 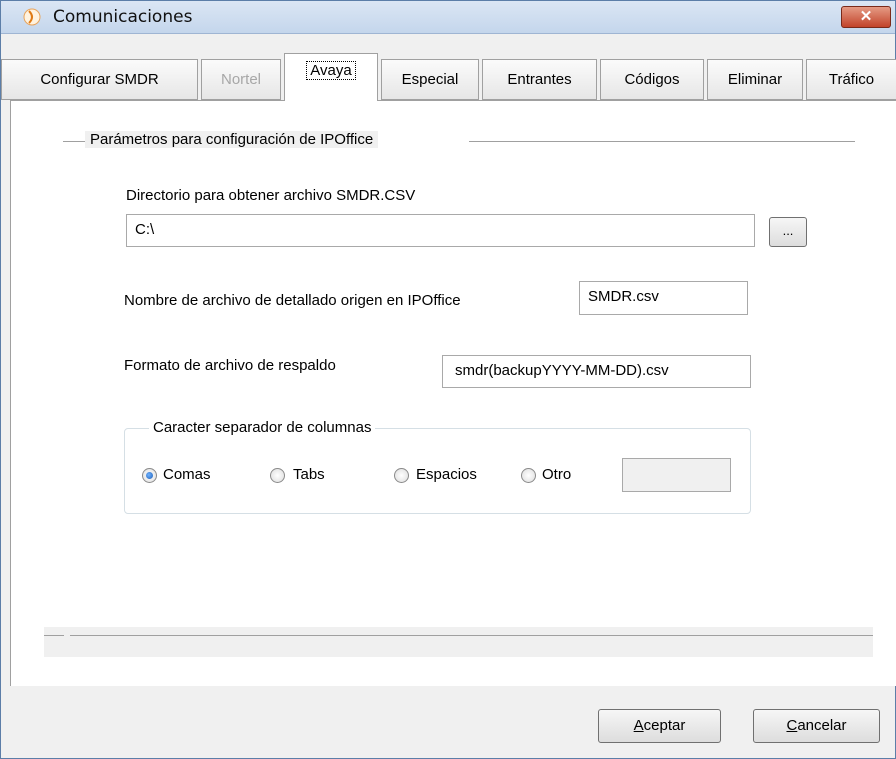 I want to click on group-divider-left, so click(x=74, y=141).